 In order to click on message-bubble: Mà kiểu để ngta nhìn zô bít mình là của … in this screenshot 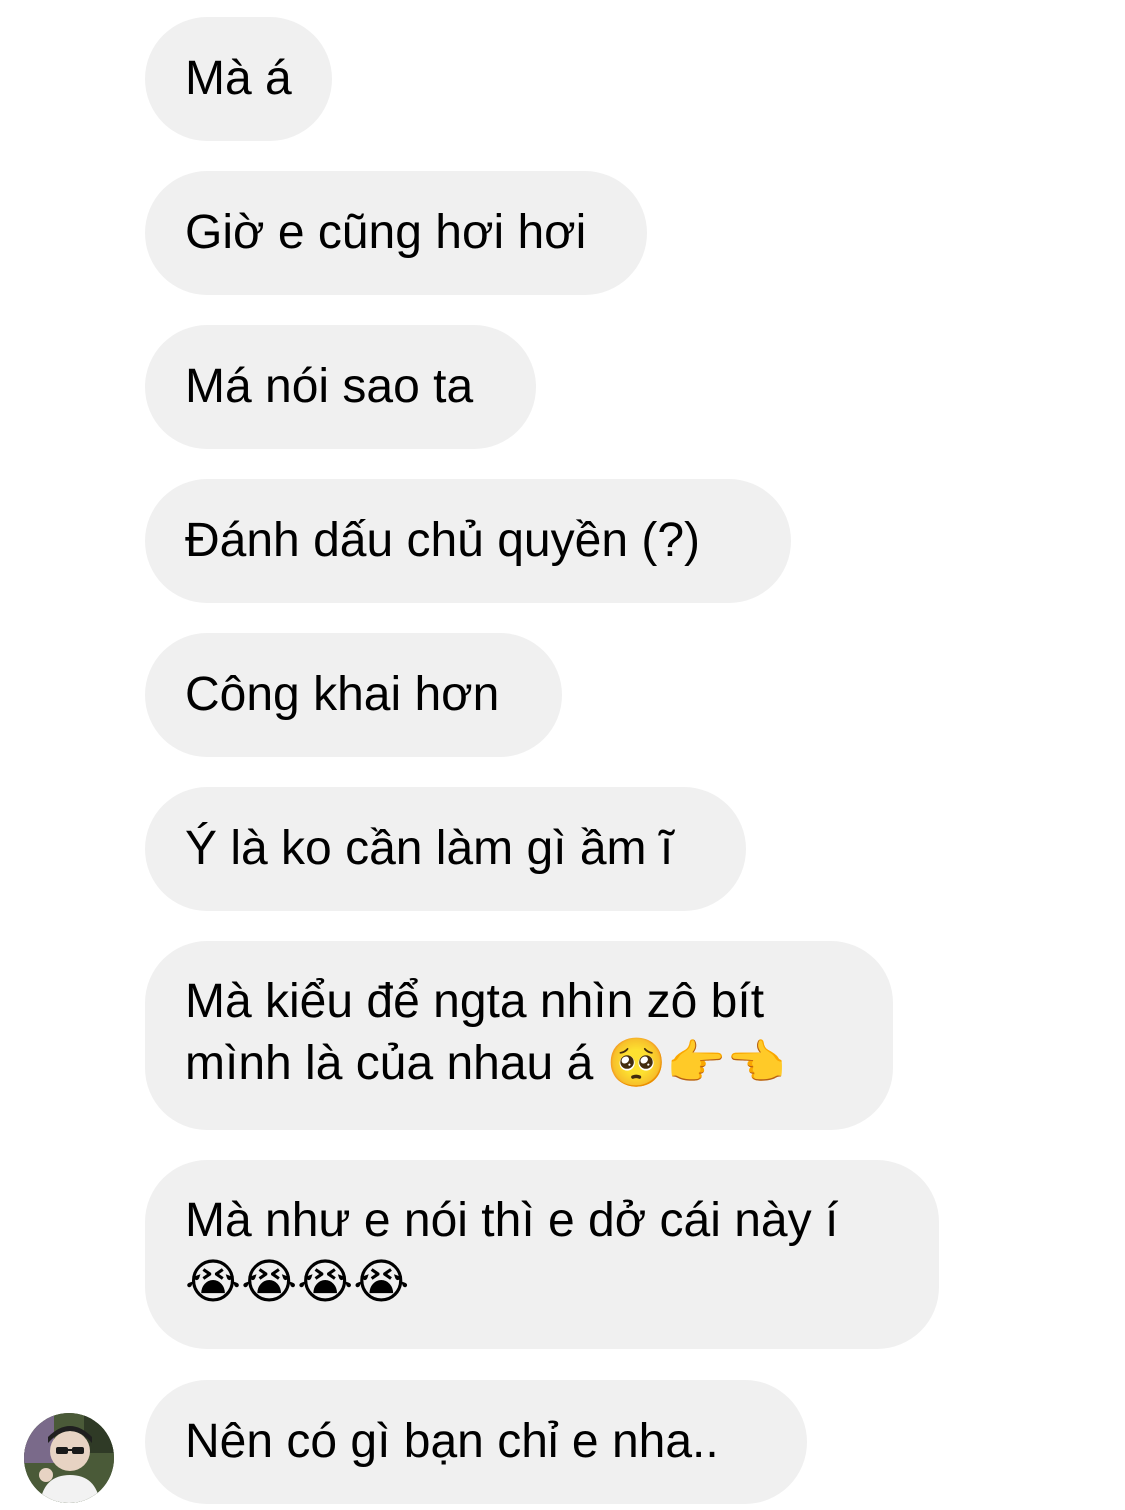, I will do `click(519, 1035)`.